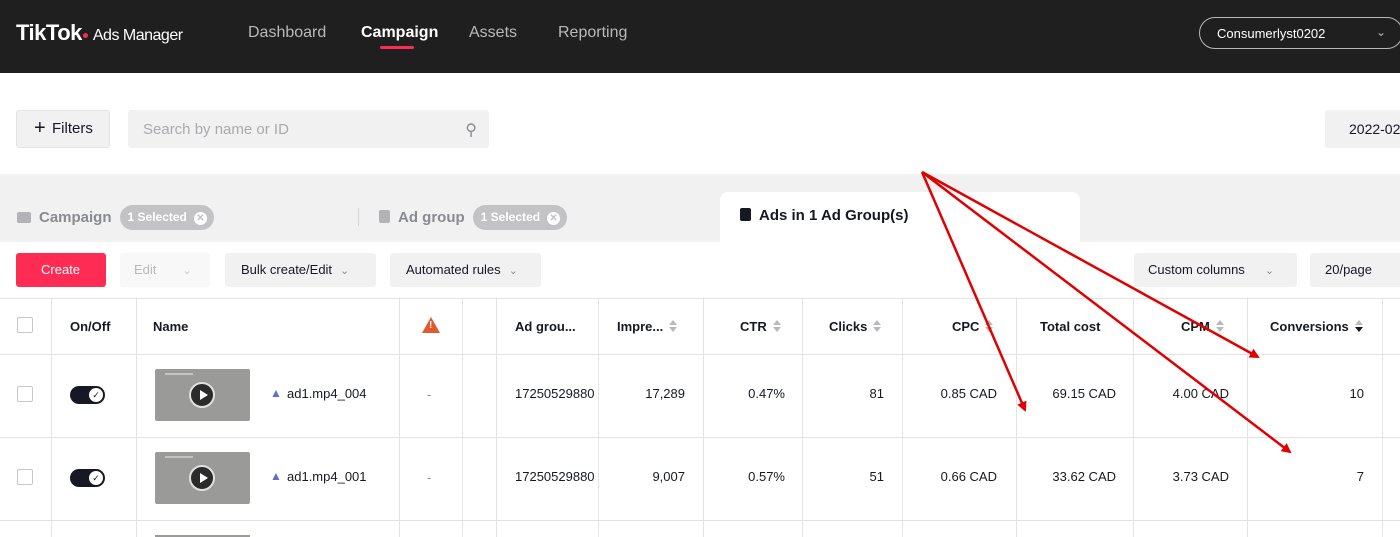 This screenshot has width=1400, height=537. Describe the element at coordinates (24, 217) in the screenshot. I see `folder-icon` at that location.